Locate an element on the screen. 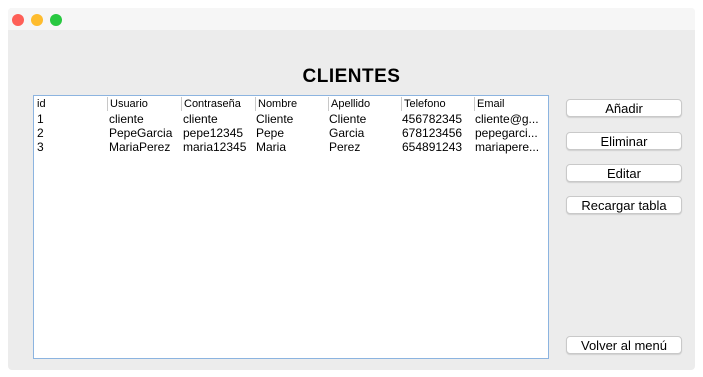 This screenshot has width=703, height=377. column-header-telefono: Telefono is located at coordinates (437, 104).